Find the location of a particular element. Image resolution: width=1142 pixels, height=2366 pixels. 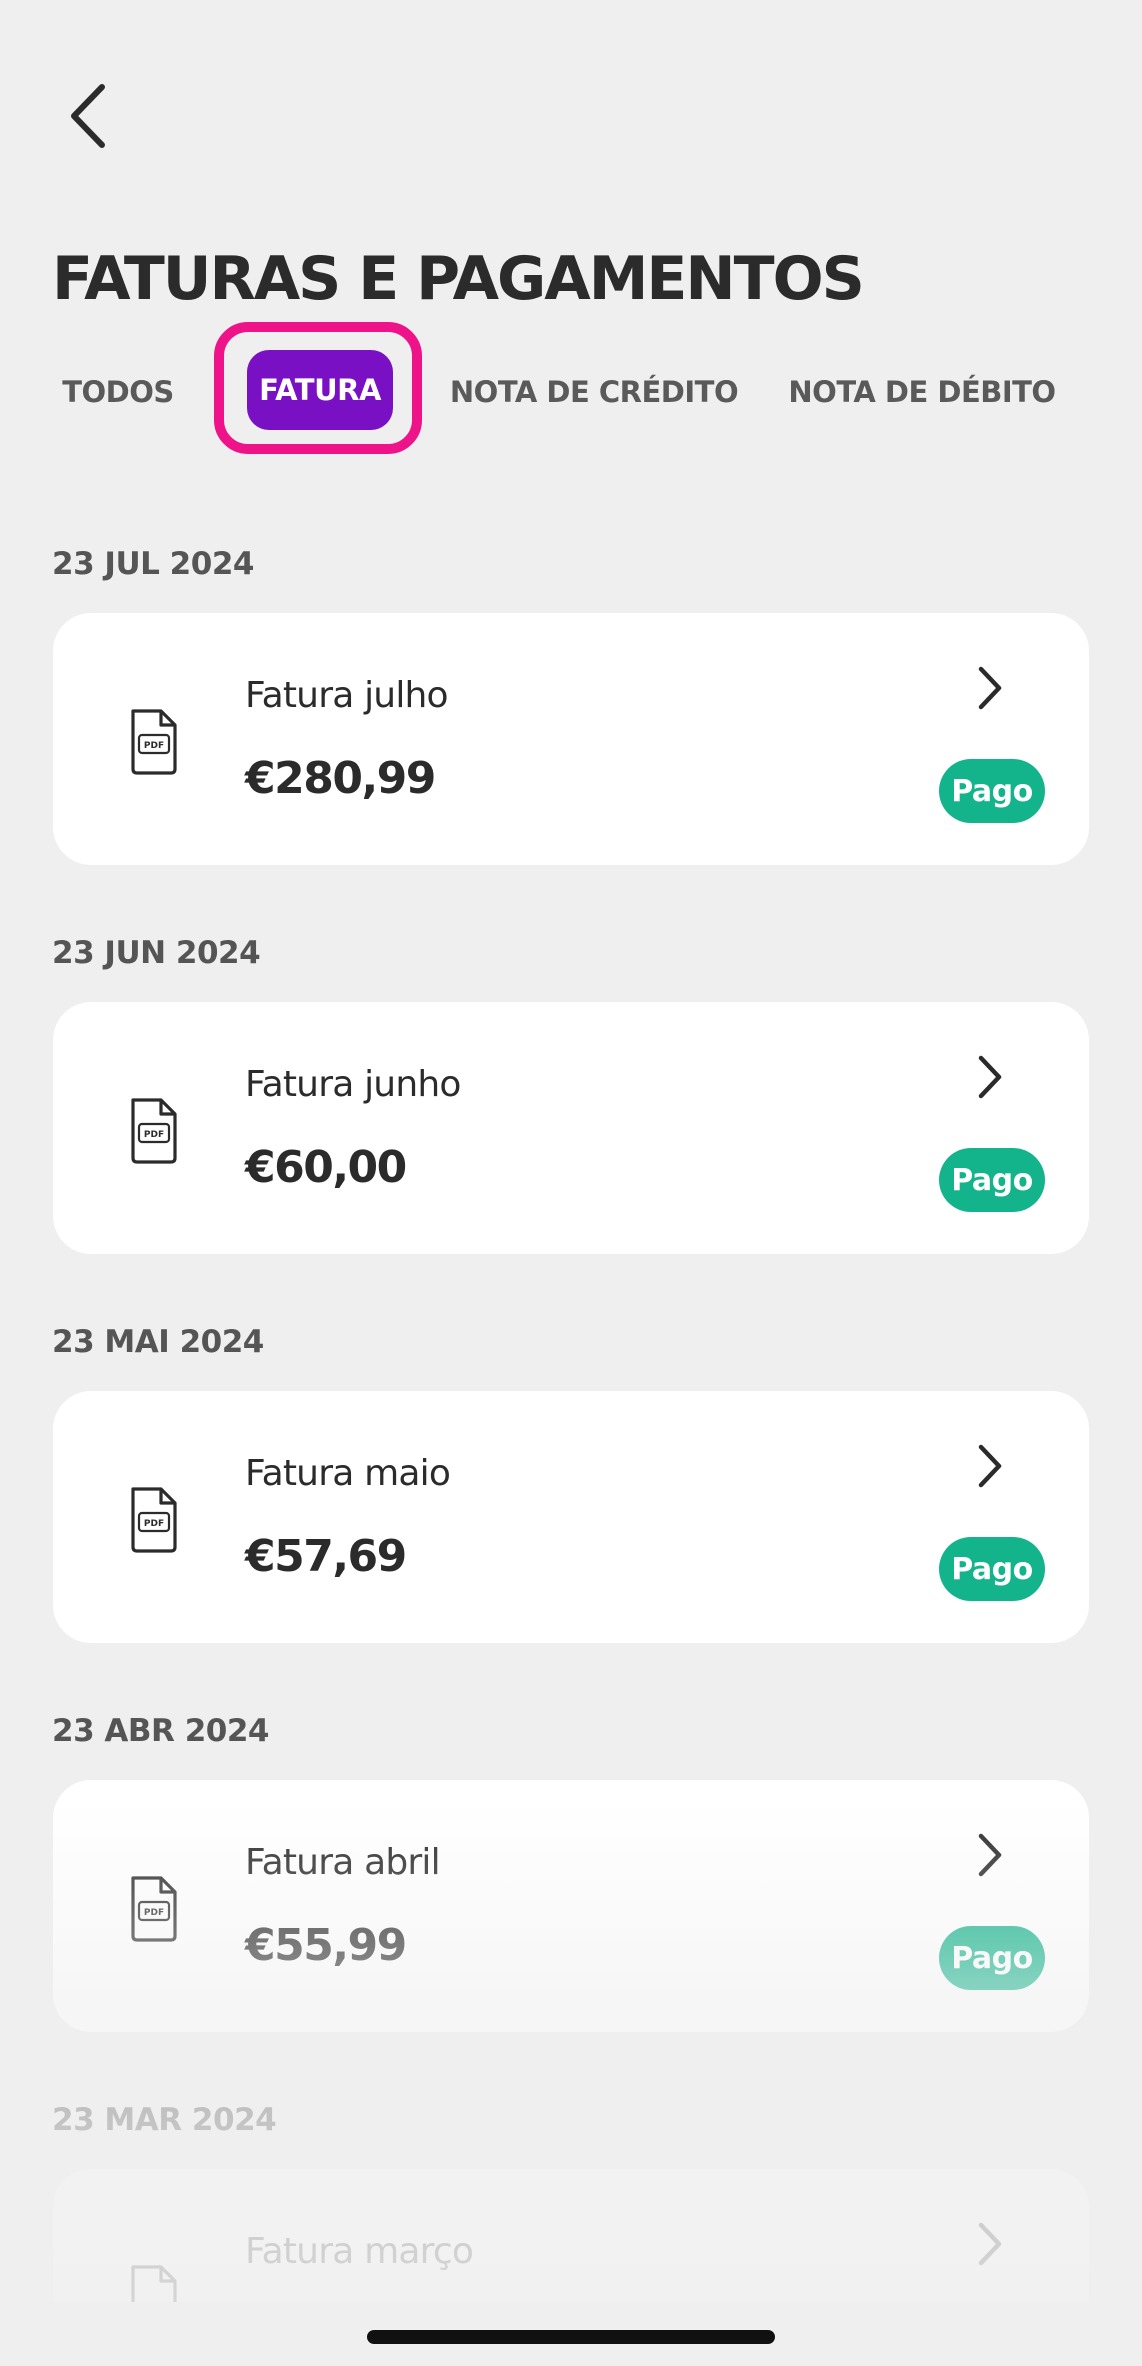

tab-nota-de-credito: NOTA DE CRÉDITO is located at coordinates (594, 392).